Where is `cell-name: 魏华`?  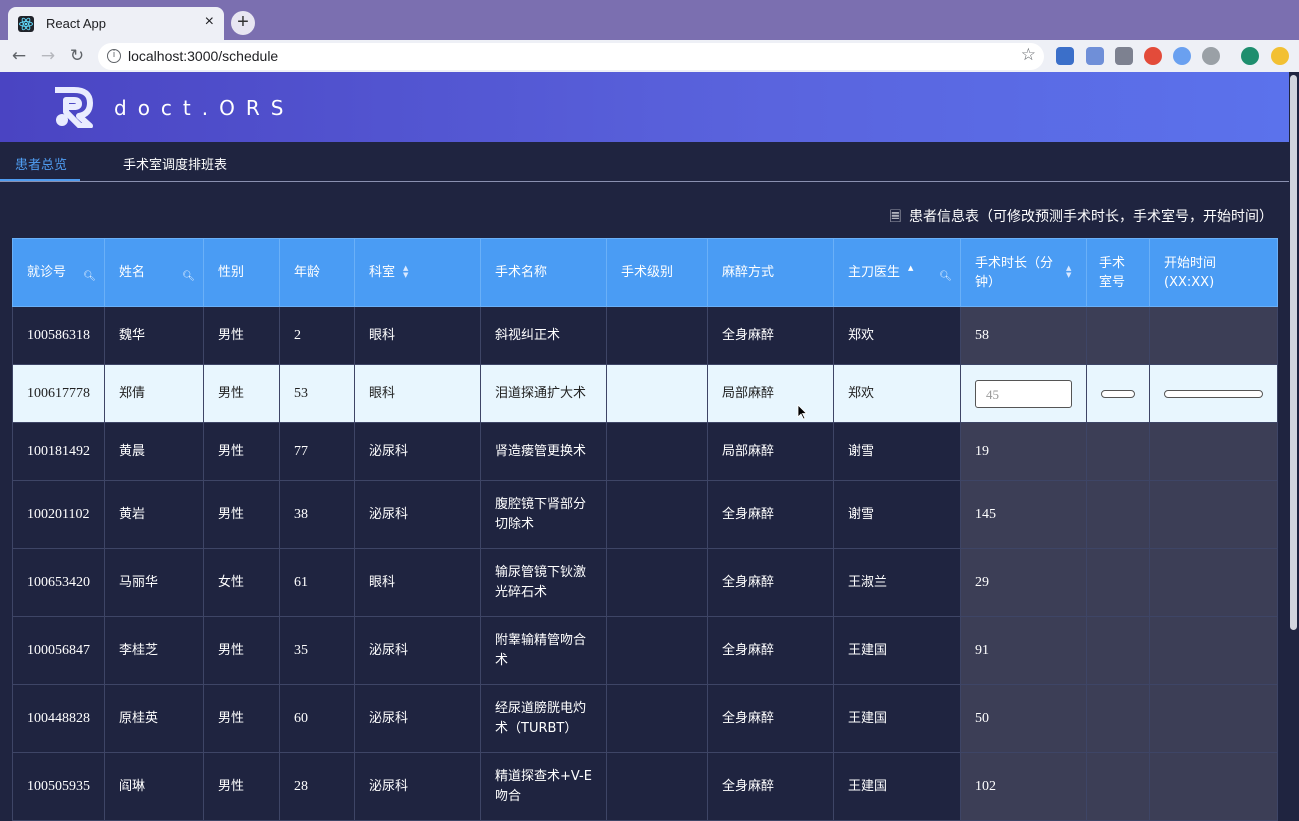
cell-name: 魏华 is located at coordinates (154, 335).